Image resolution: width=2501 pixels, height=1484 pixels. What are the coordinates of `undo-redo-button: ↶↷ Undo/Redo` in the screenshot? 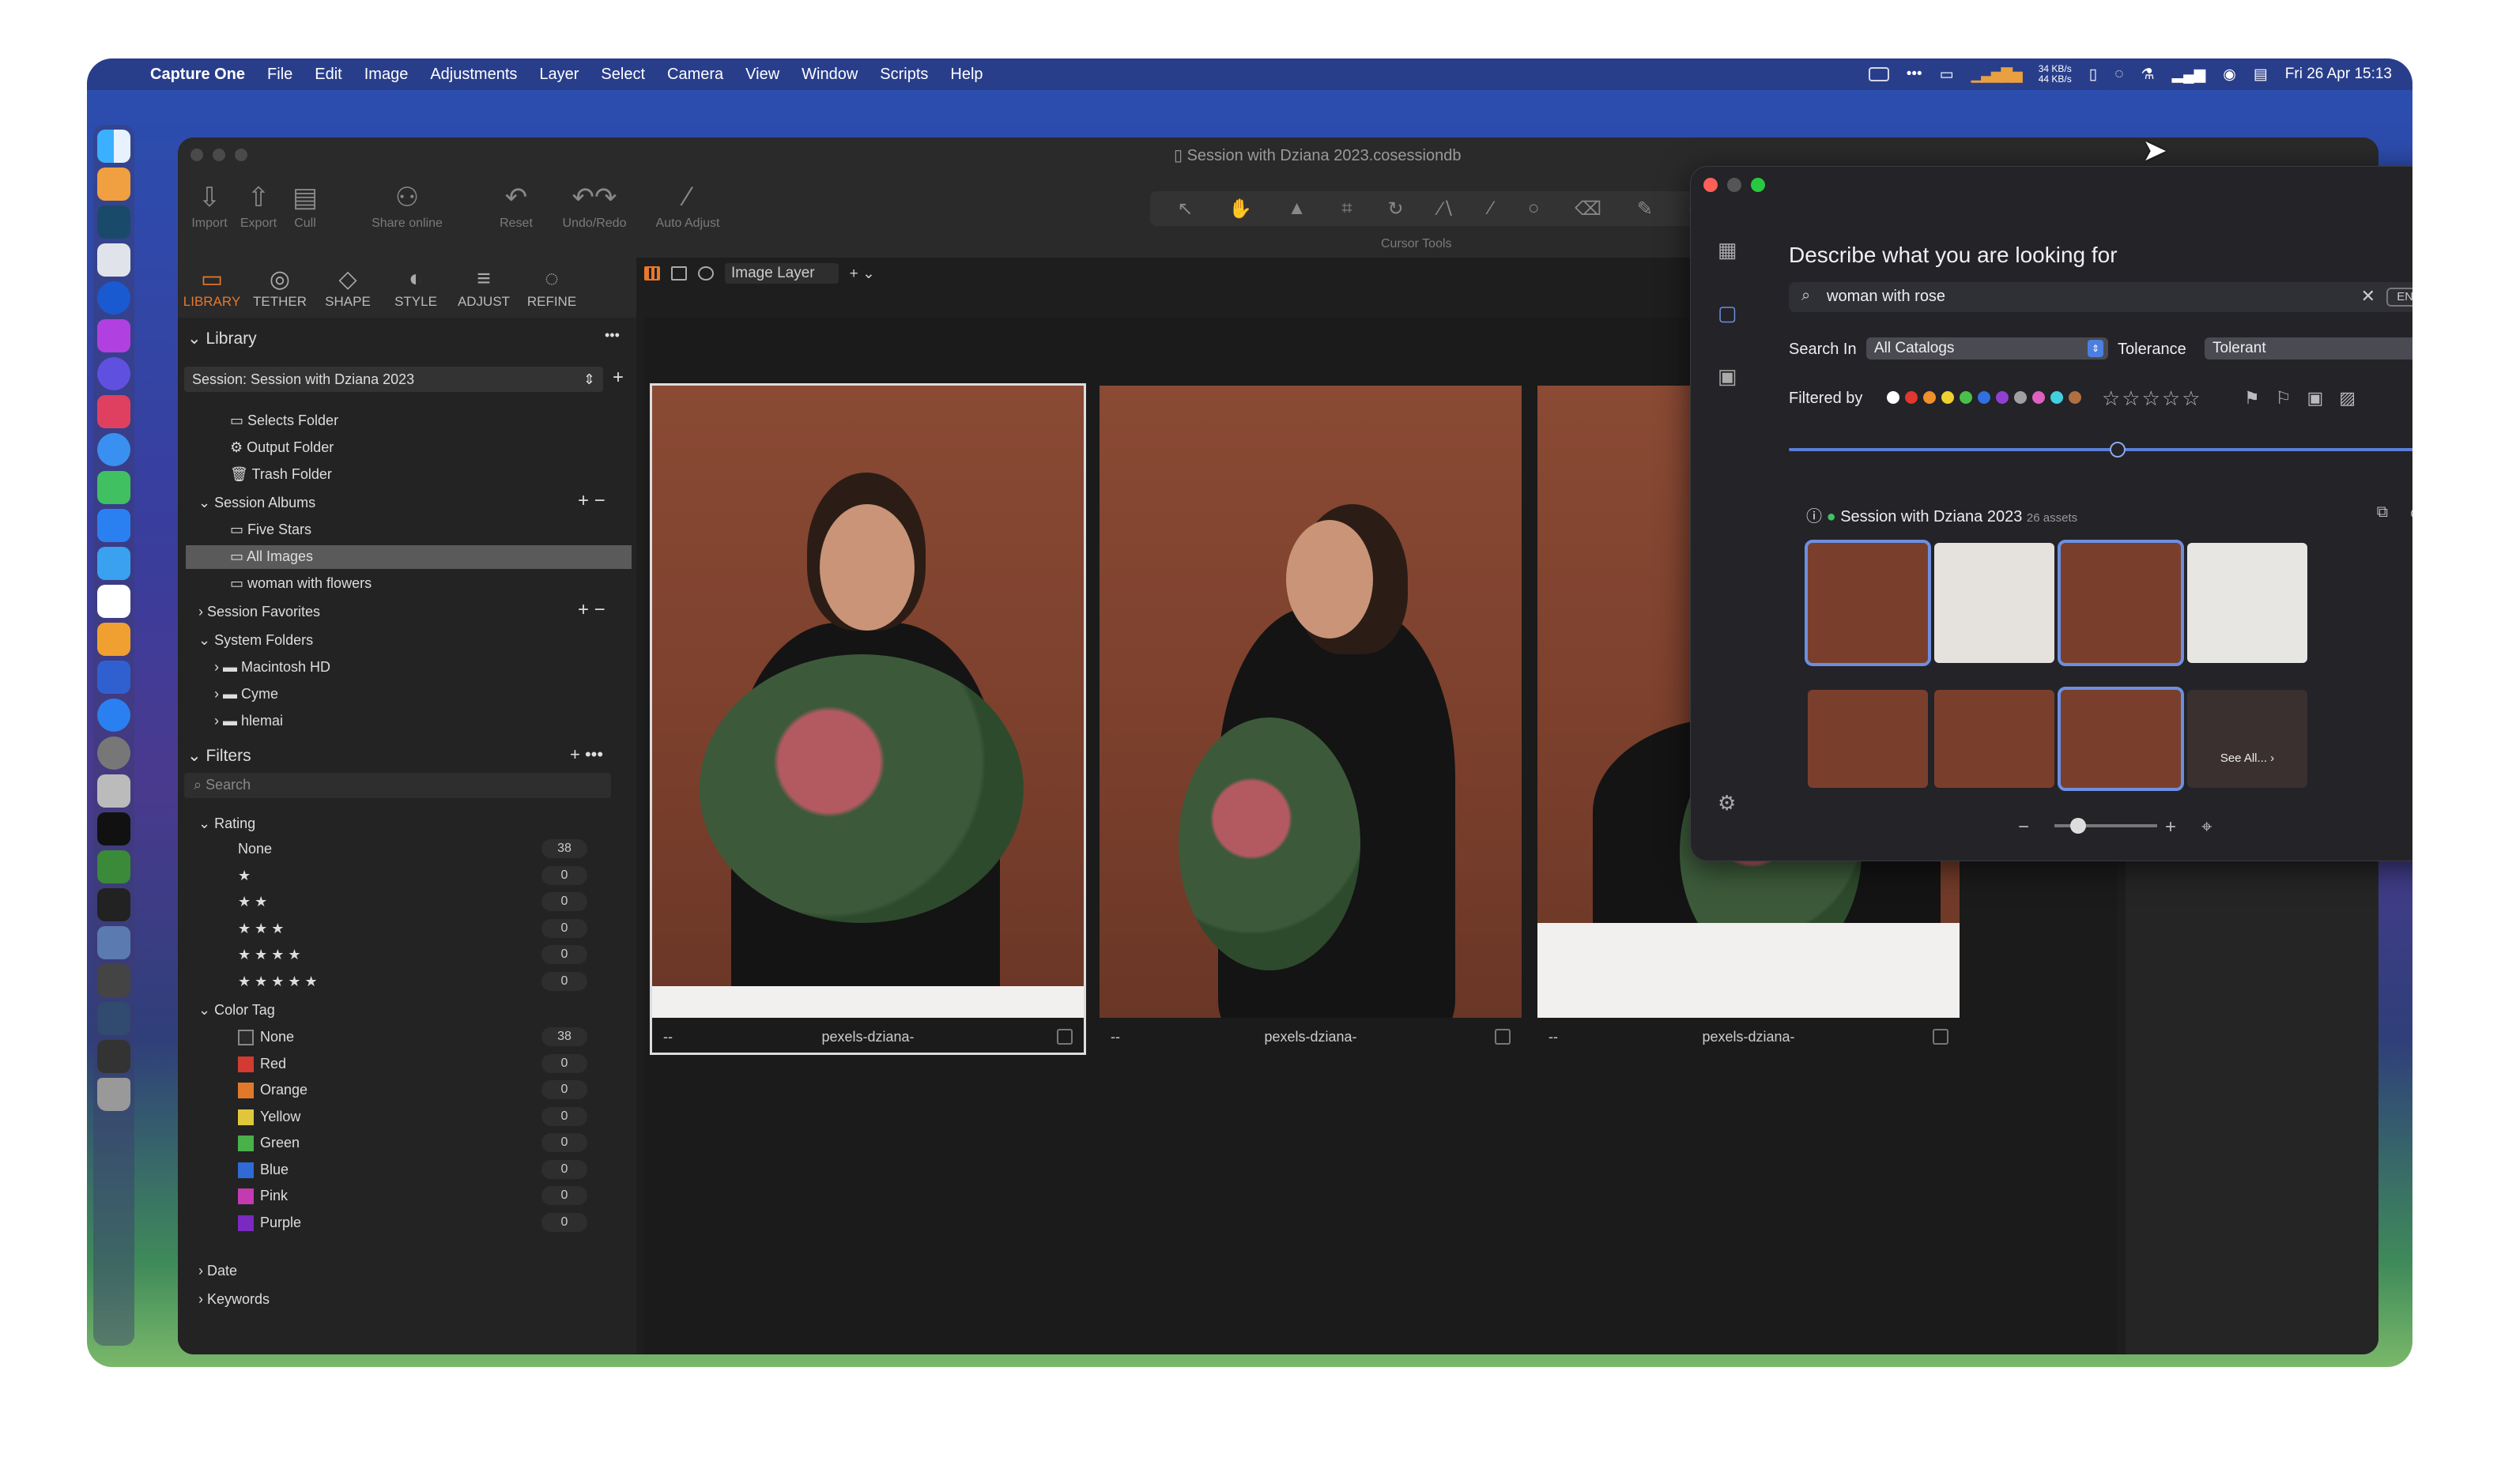 It's located at (594, 206).